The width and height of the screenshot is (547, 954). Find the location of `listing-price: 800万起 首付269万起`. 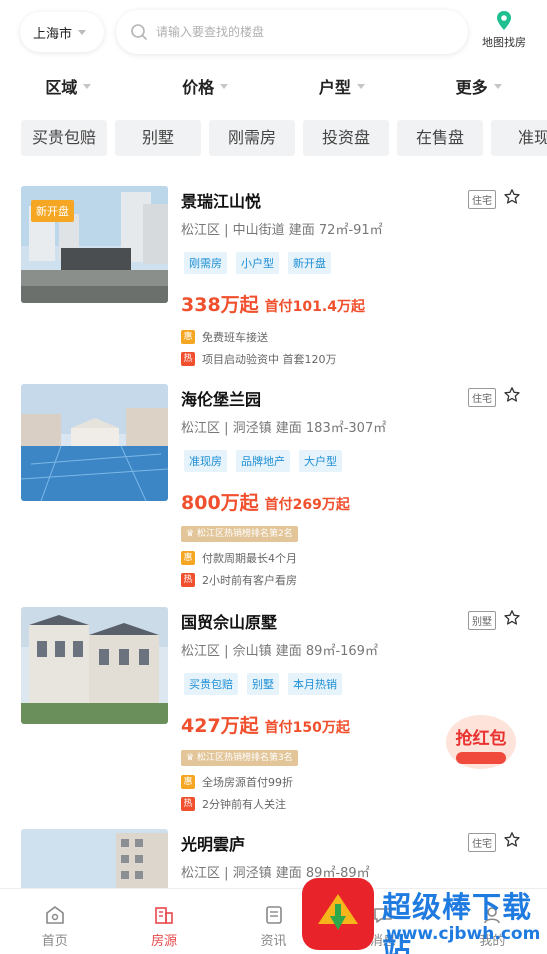

listing-price: 800万起 首付269万起 is located at coordinates (265, 501).